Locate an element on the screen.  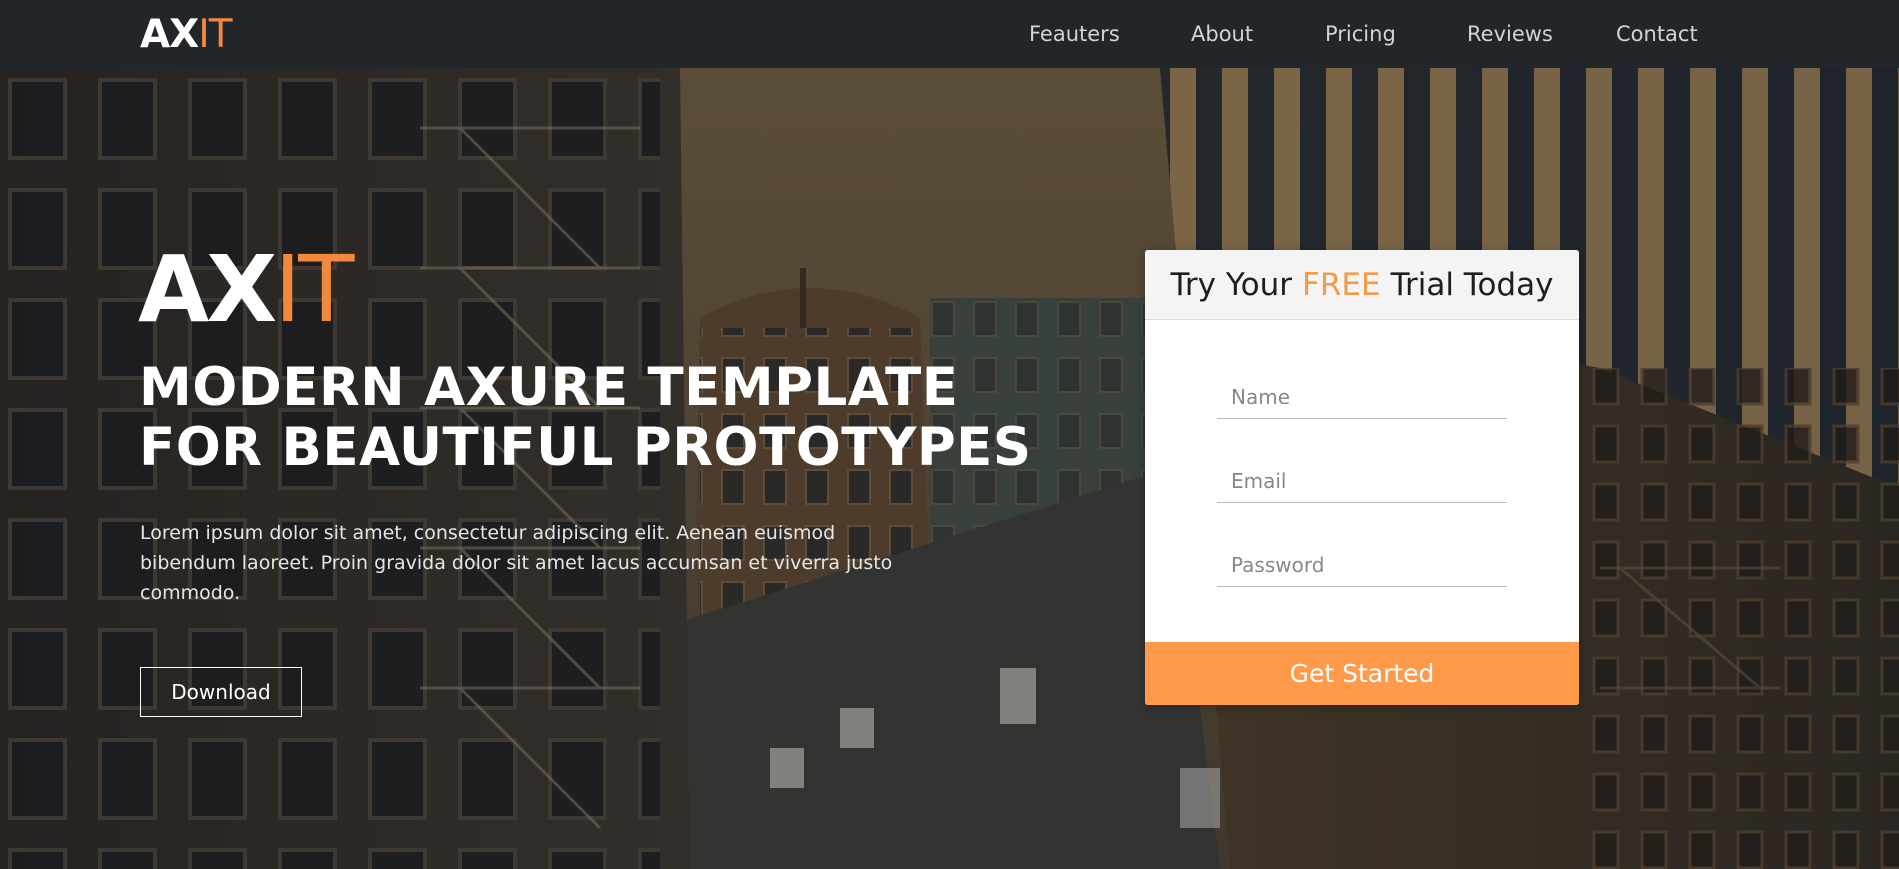
nav-link-features: Feauters is located at coordinates (1074, 34).